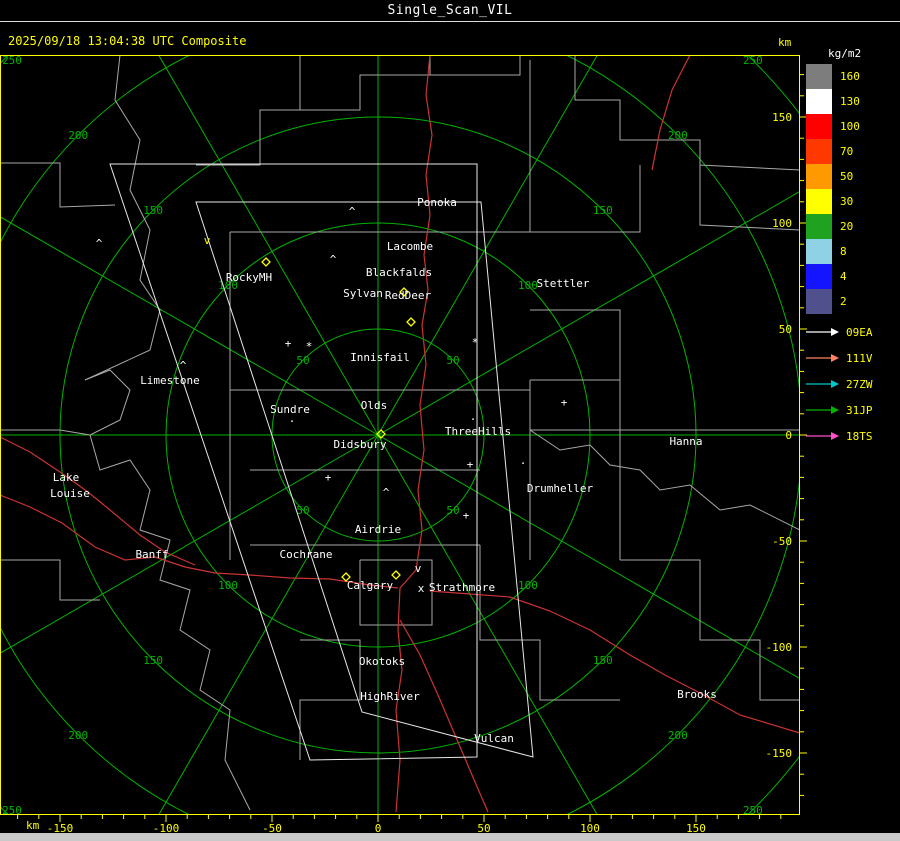 The image size is (900, 841). Describe the element at coordinates (70, 493) in the screenshot. I see `city-label: Louise` at that location.